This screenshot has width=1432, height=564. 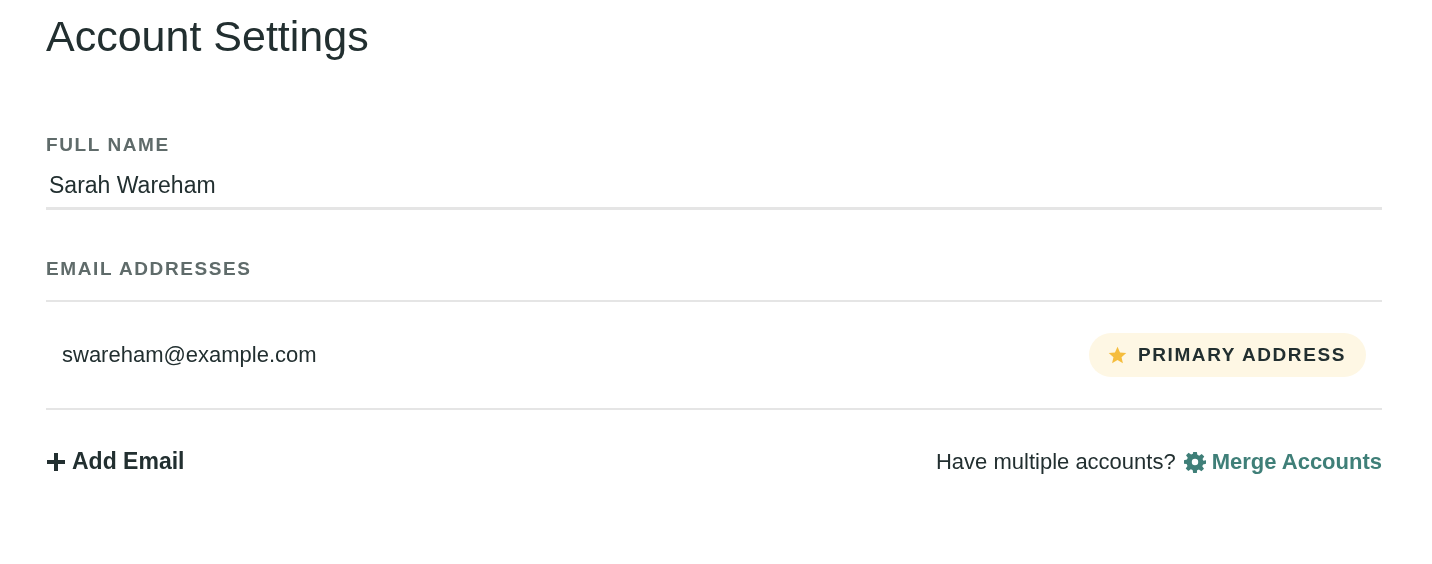 I want to click on page-title: Account Settings, so click(x=208, y=36).